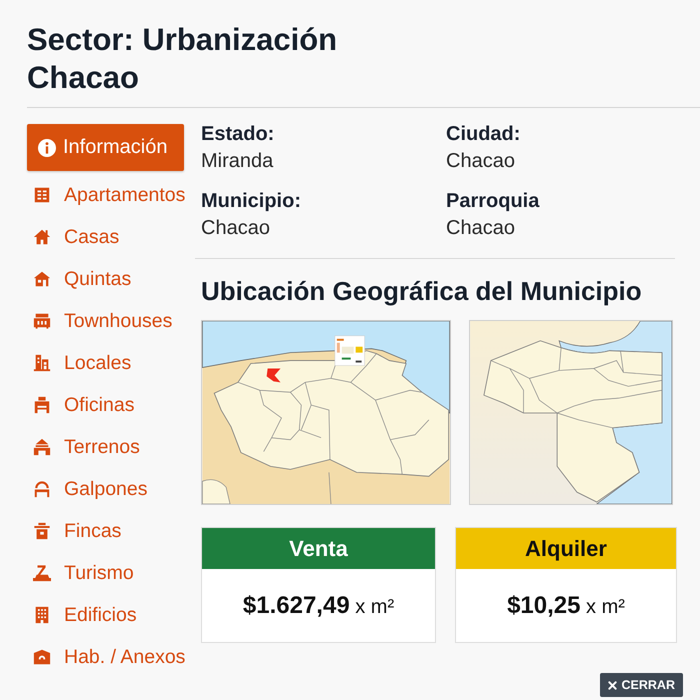 This screenshot has width=700, height=700. What do you see at coordinates (566, 548) in the screenshot?
I see `price-card-header: Alquiler` at bounding box center [566, 548].